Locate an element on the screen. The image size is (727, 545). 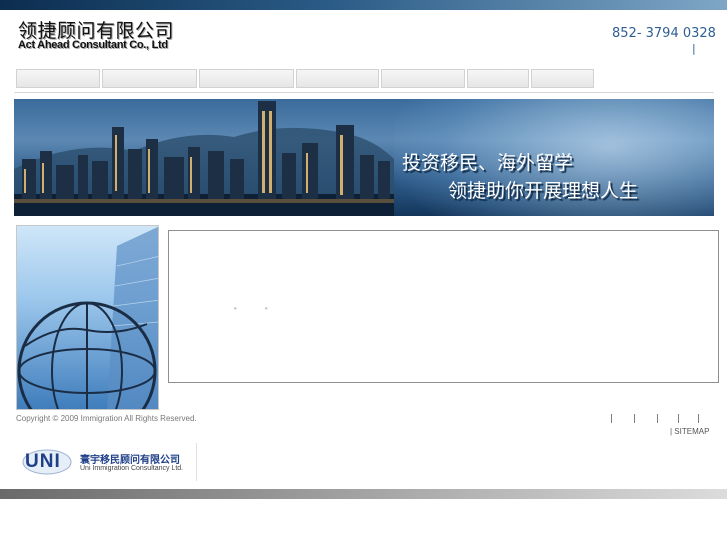
sitemap-link: | SITEMAP is located at coordinates (689, 431).